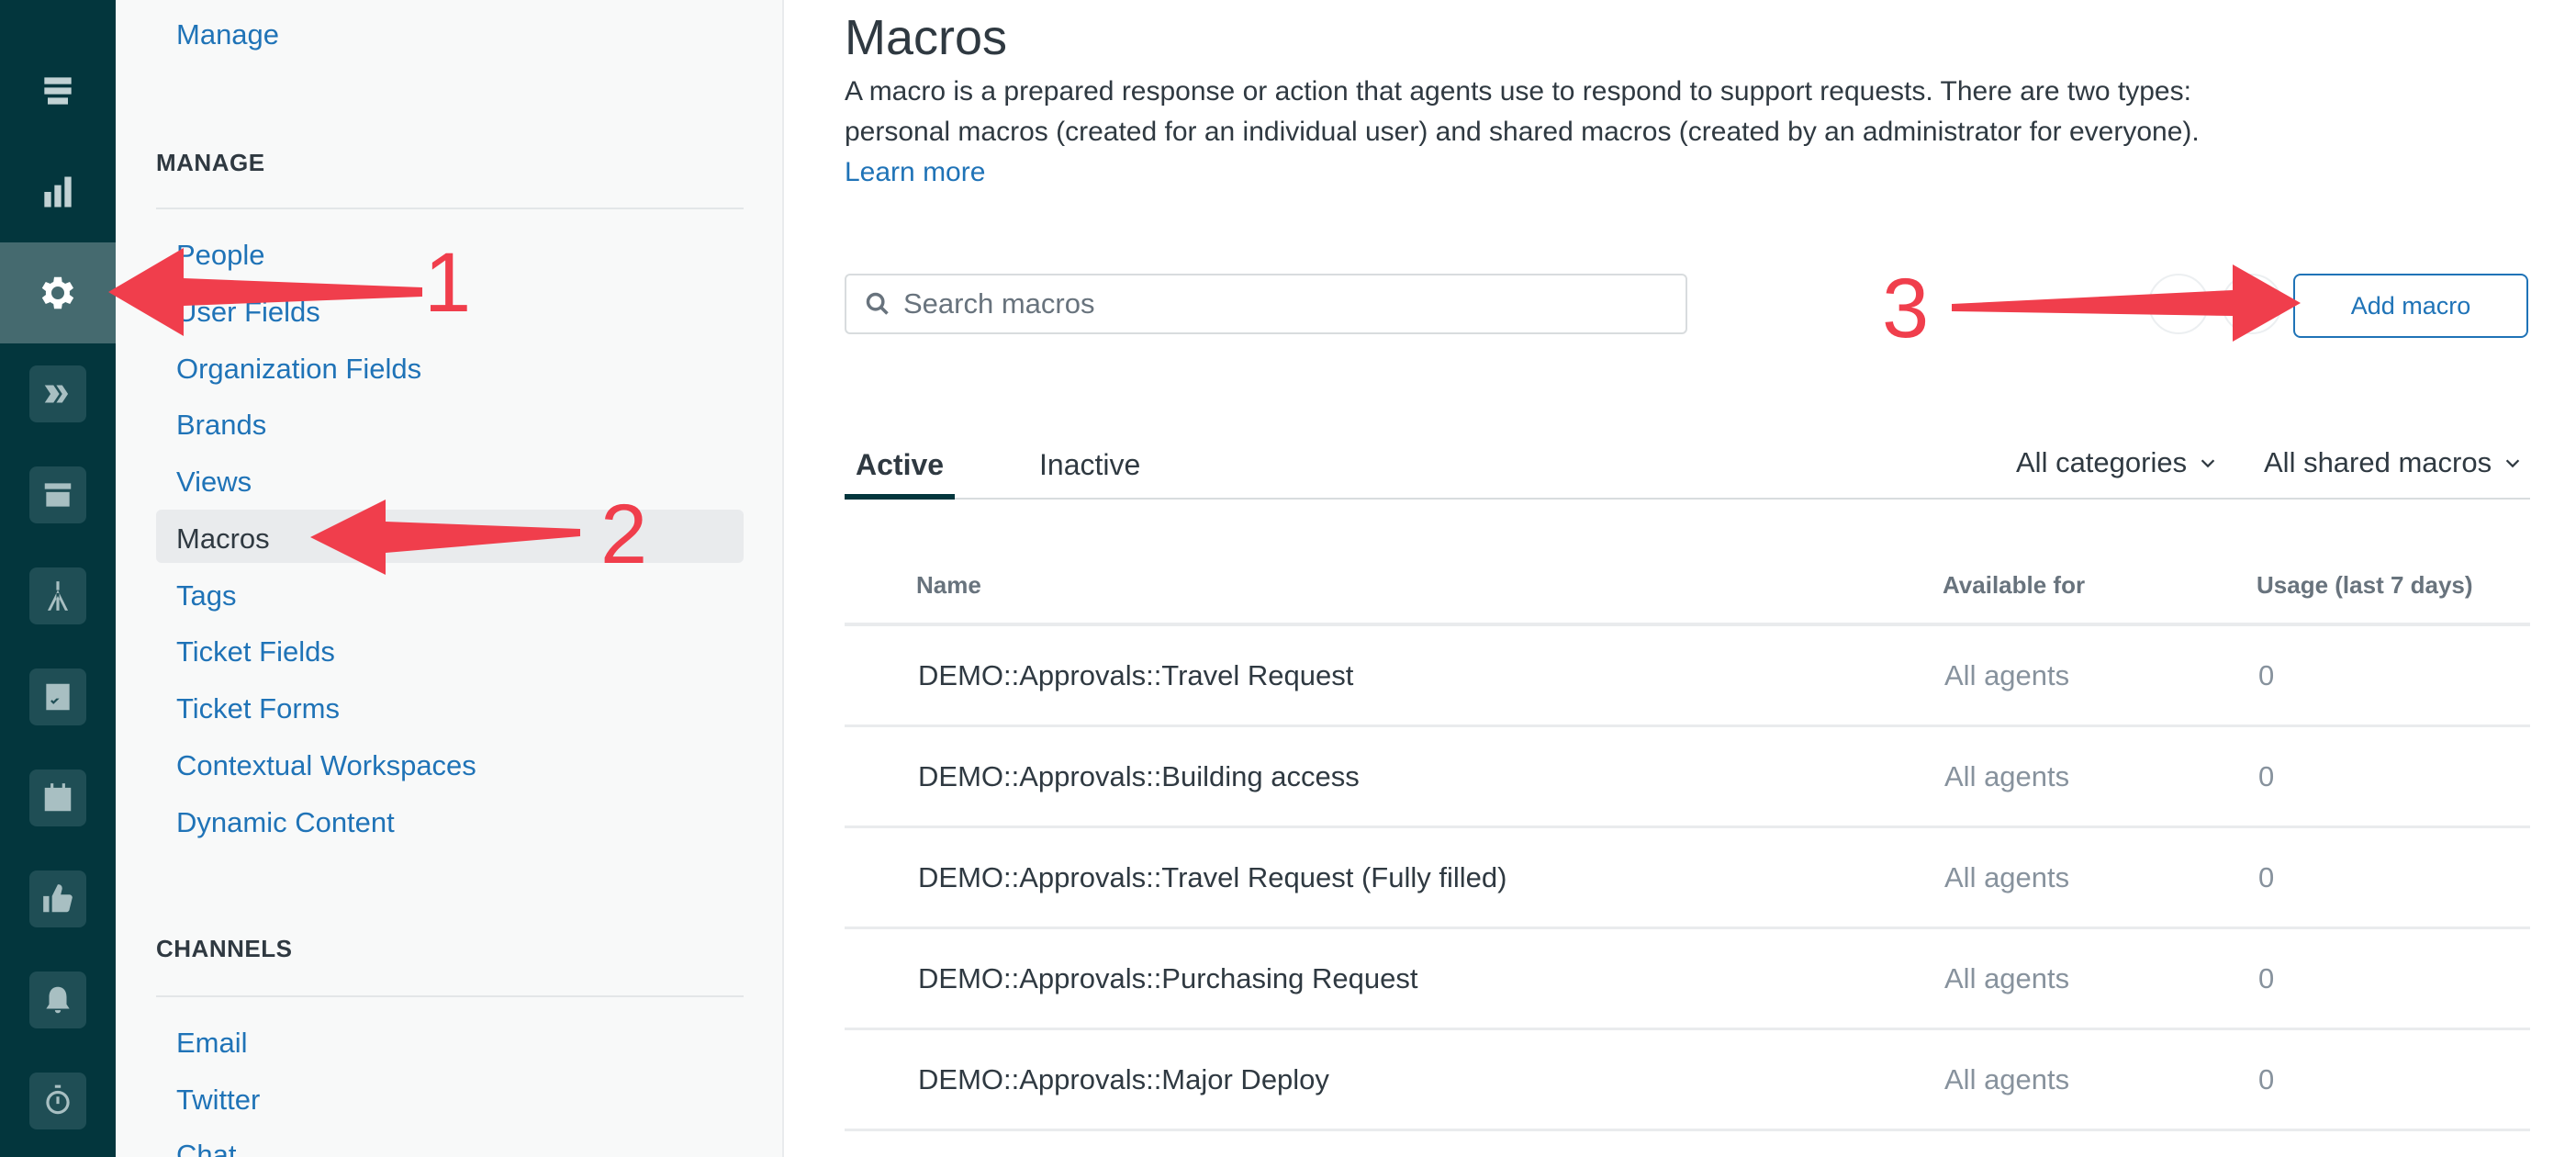 This screenshot has height=1157, width=2576. I want to click on add-macro-button: Add macro, so click(2410, 306).